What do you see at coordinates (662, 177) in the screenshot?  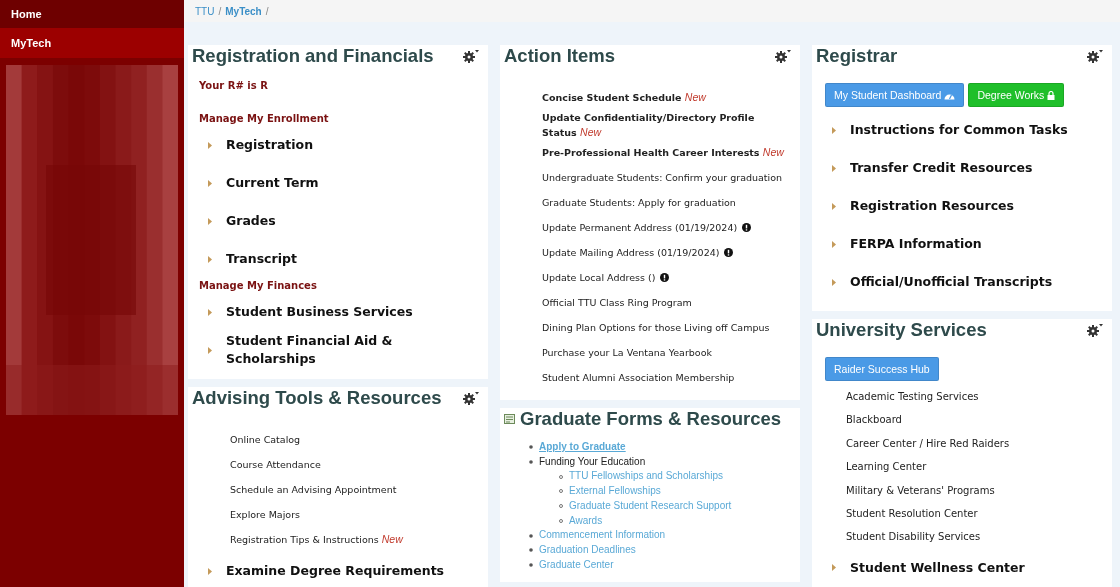 I see `item-link: Undergraduate Students: Confirm your graduation` at bounding box center [662, 177].